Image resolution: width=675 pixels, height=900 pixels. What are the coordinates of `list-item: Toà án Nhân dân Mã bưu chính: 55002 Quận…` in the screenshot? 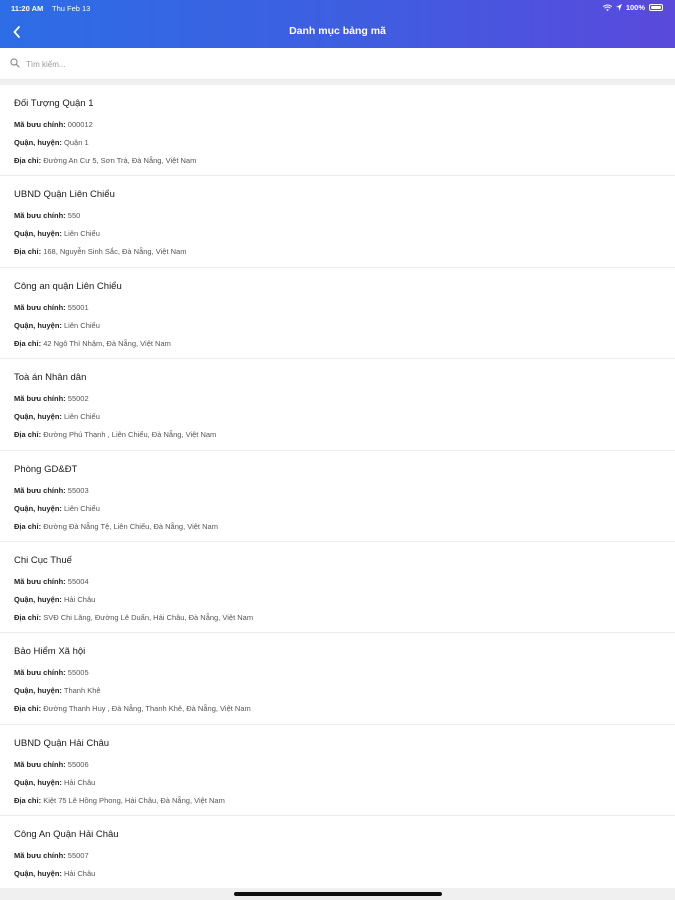 It's located at (337, 405).